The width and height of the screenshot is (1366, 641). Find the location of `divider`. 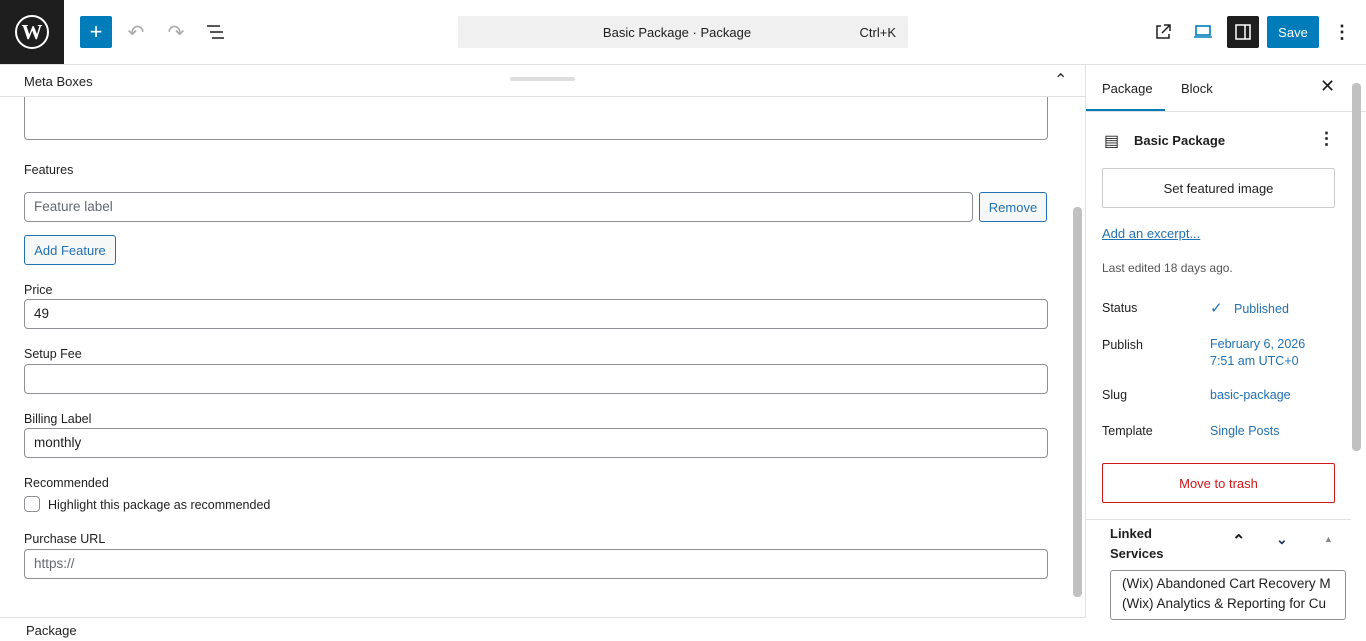

divider is located at coordinates (1218, 519).